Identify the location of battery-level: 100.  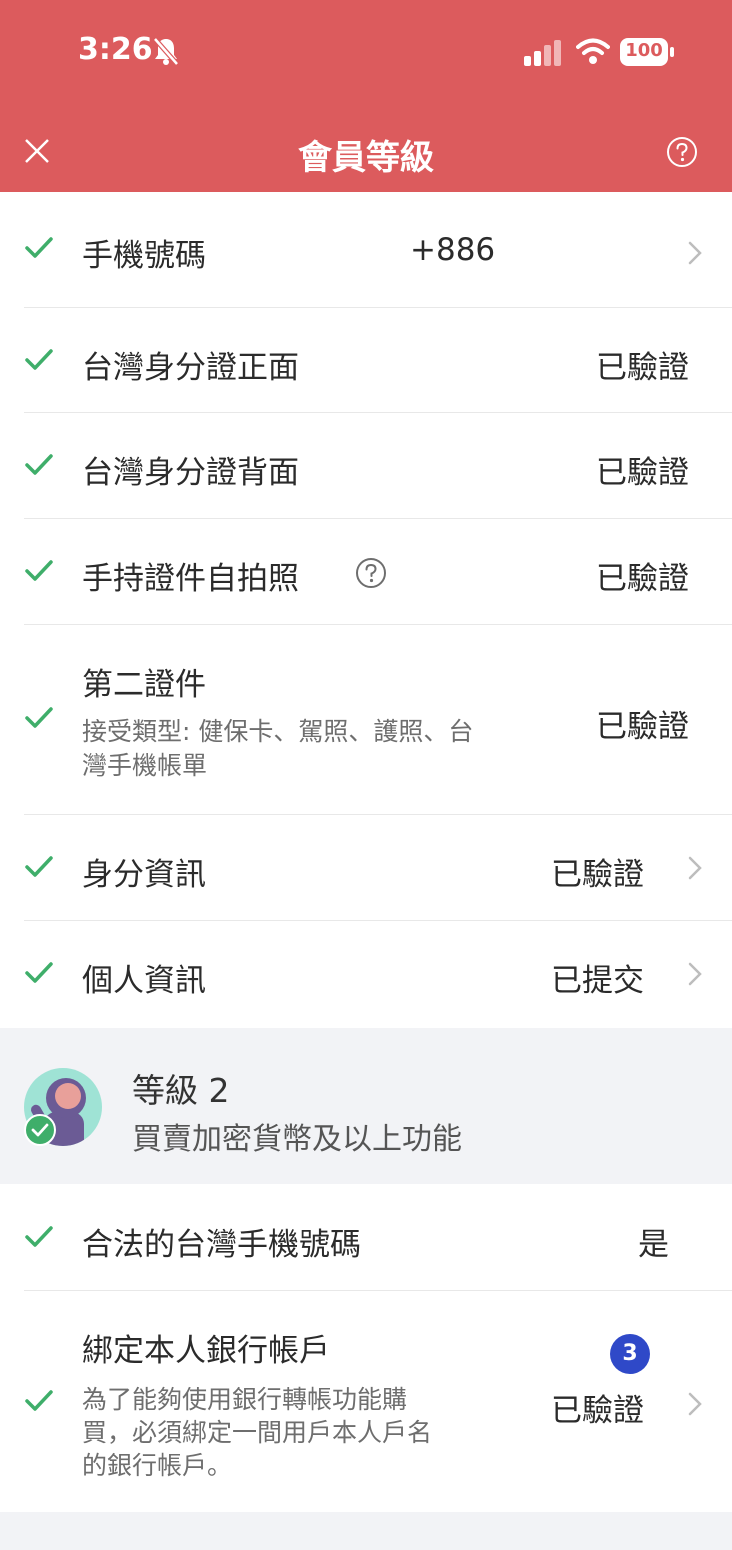
(644, 50).